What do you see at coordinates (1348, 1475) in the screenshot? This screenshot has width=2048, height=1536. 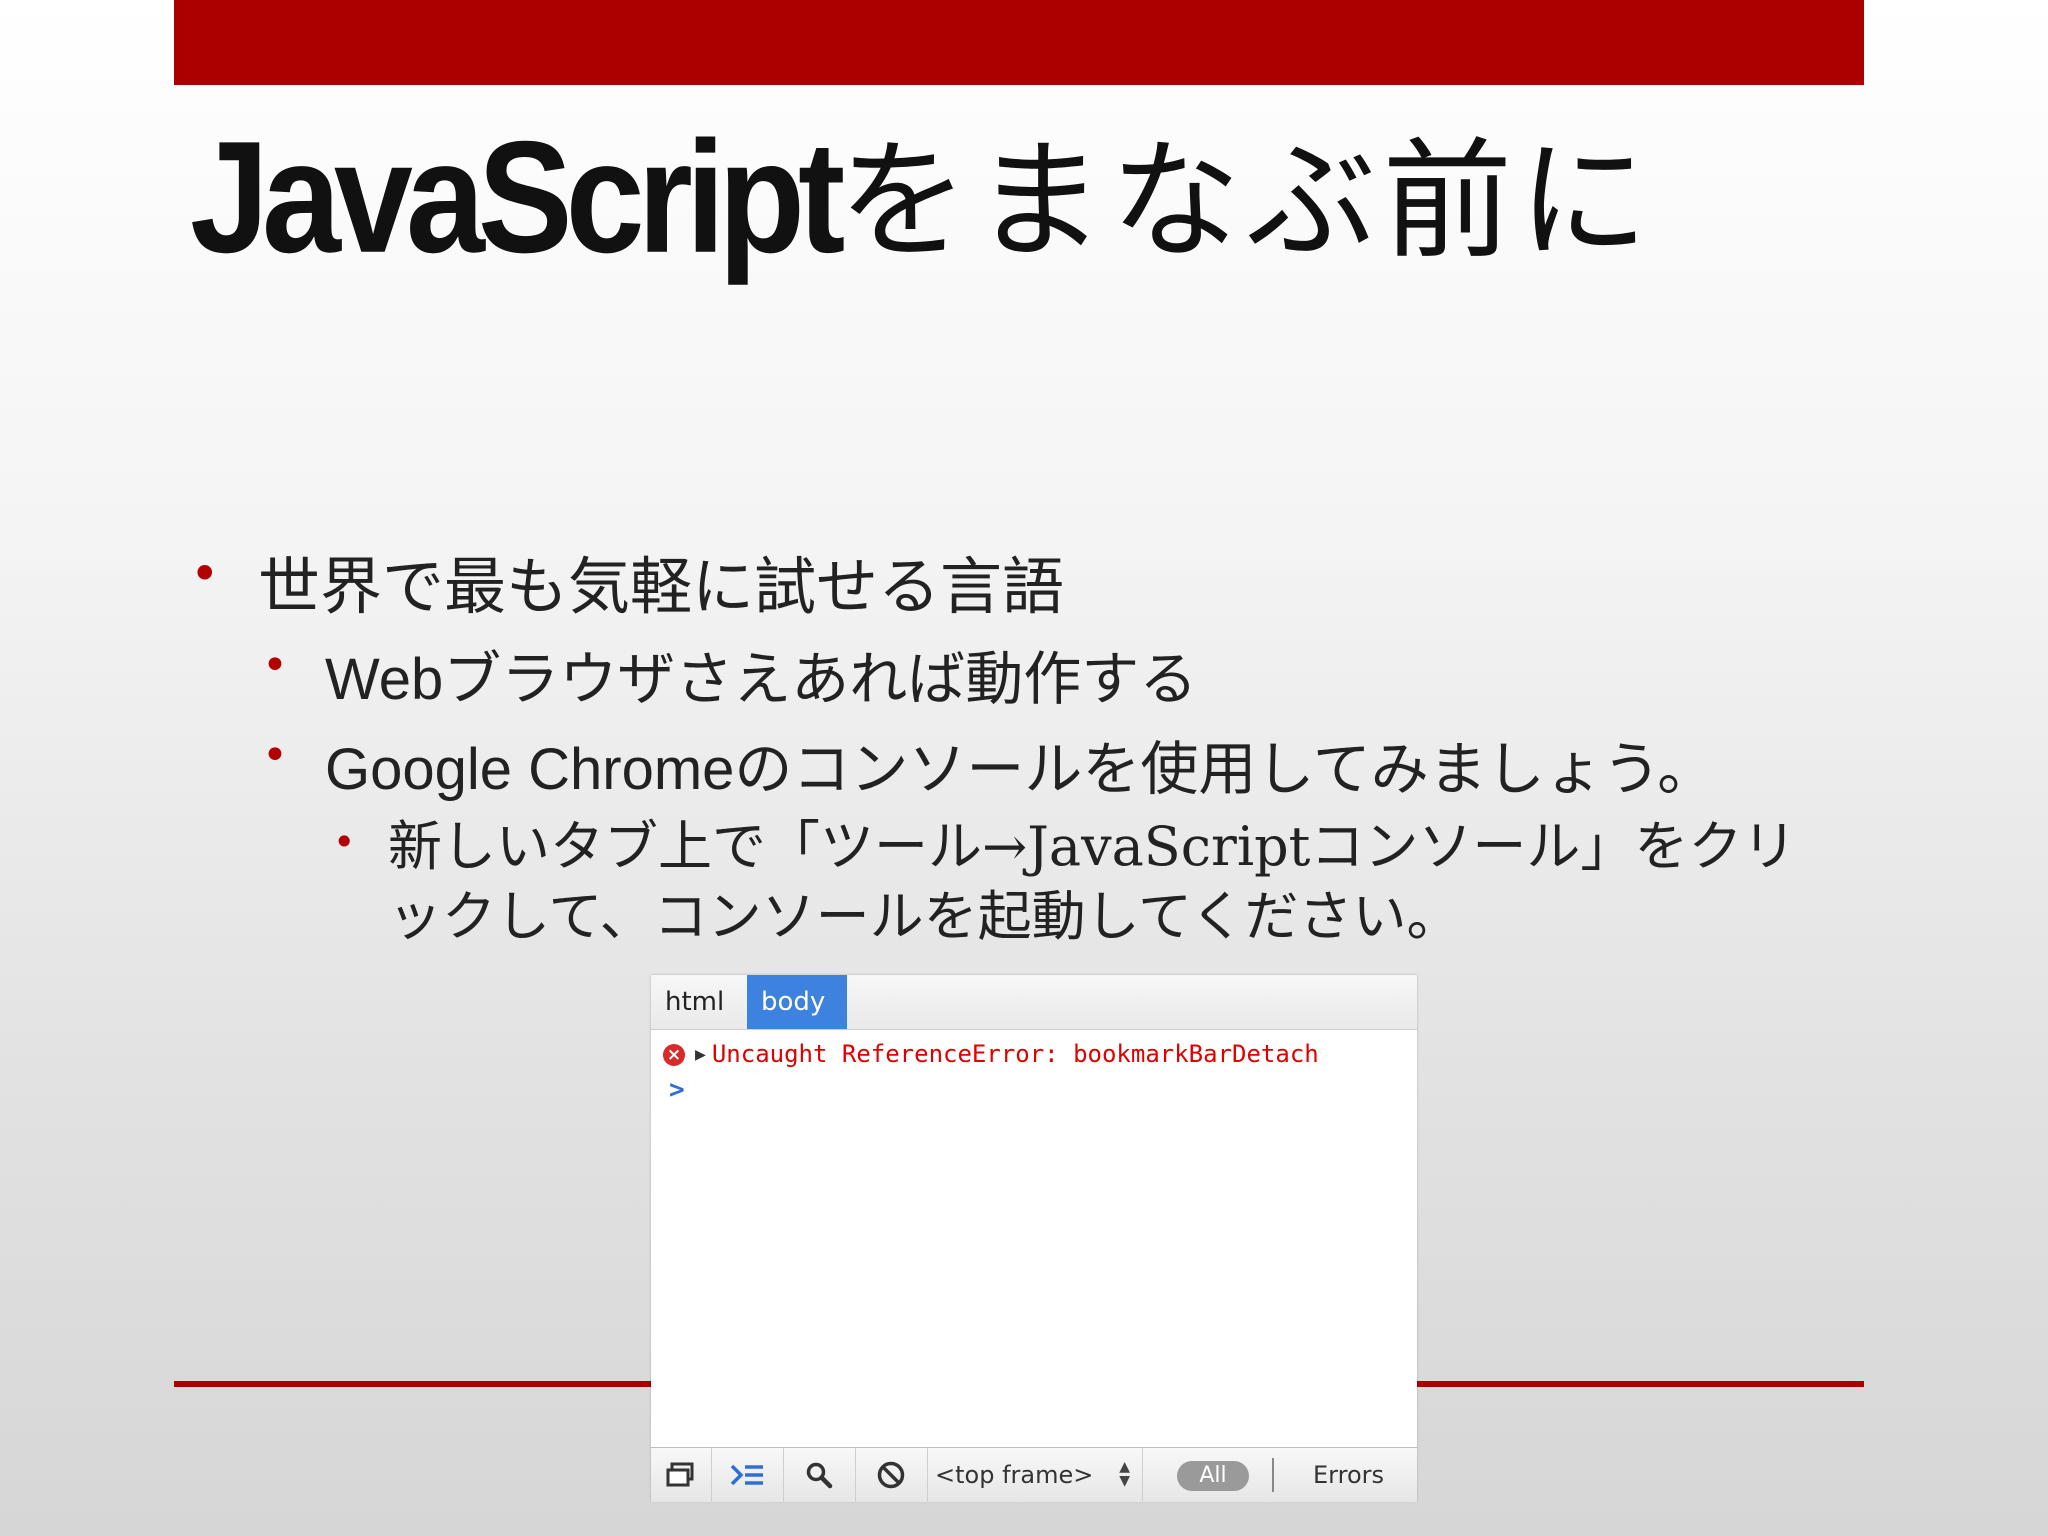 I see `filter-errors-button: Errors` at bounding box center [1348, 1475].